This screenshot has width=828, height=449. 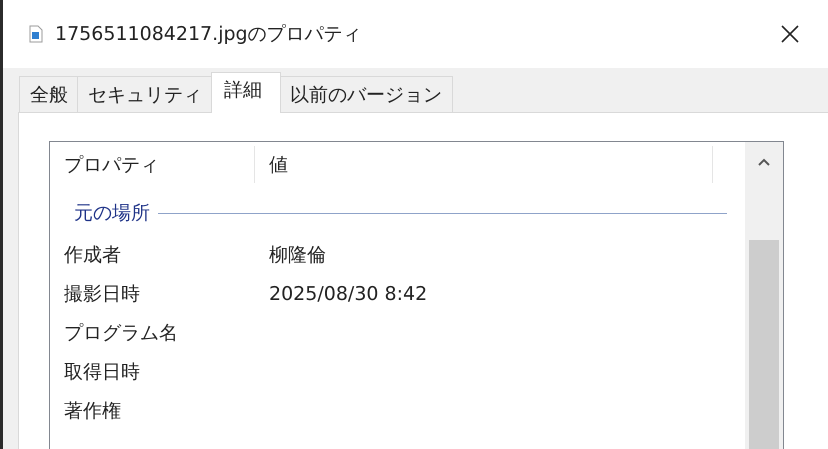 What do you see at coordinates (121, 333) in the screenshot?
I see `property-name: プログラム名` at bounding box center [121, 333].